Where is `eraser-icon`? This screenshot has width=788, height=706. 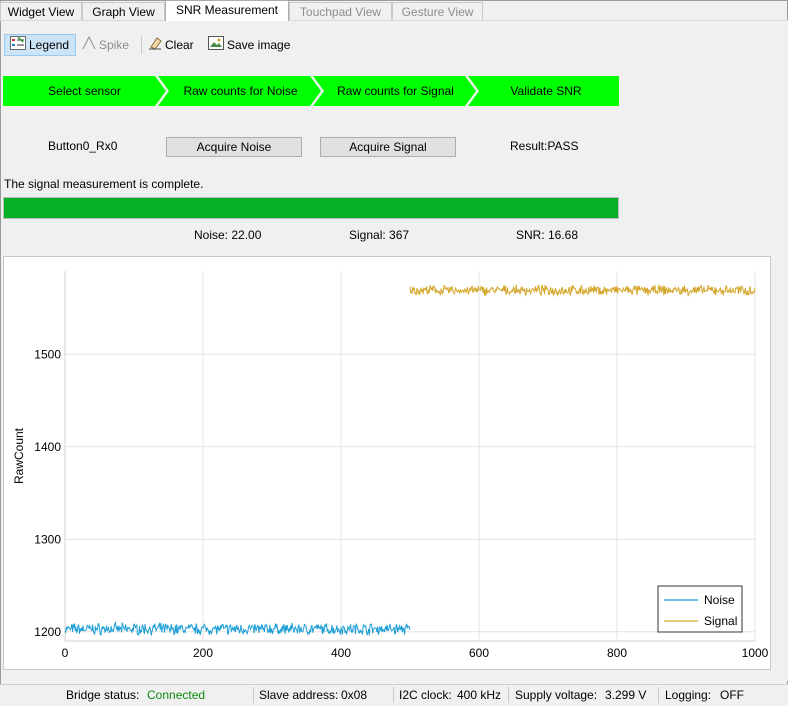
eraser-icon is located at coordinates (155, 46).